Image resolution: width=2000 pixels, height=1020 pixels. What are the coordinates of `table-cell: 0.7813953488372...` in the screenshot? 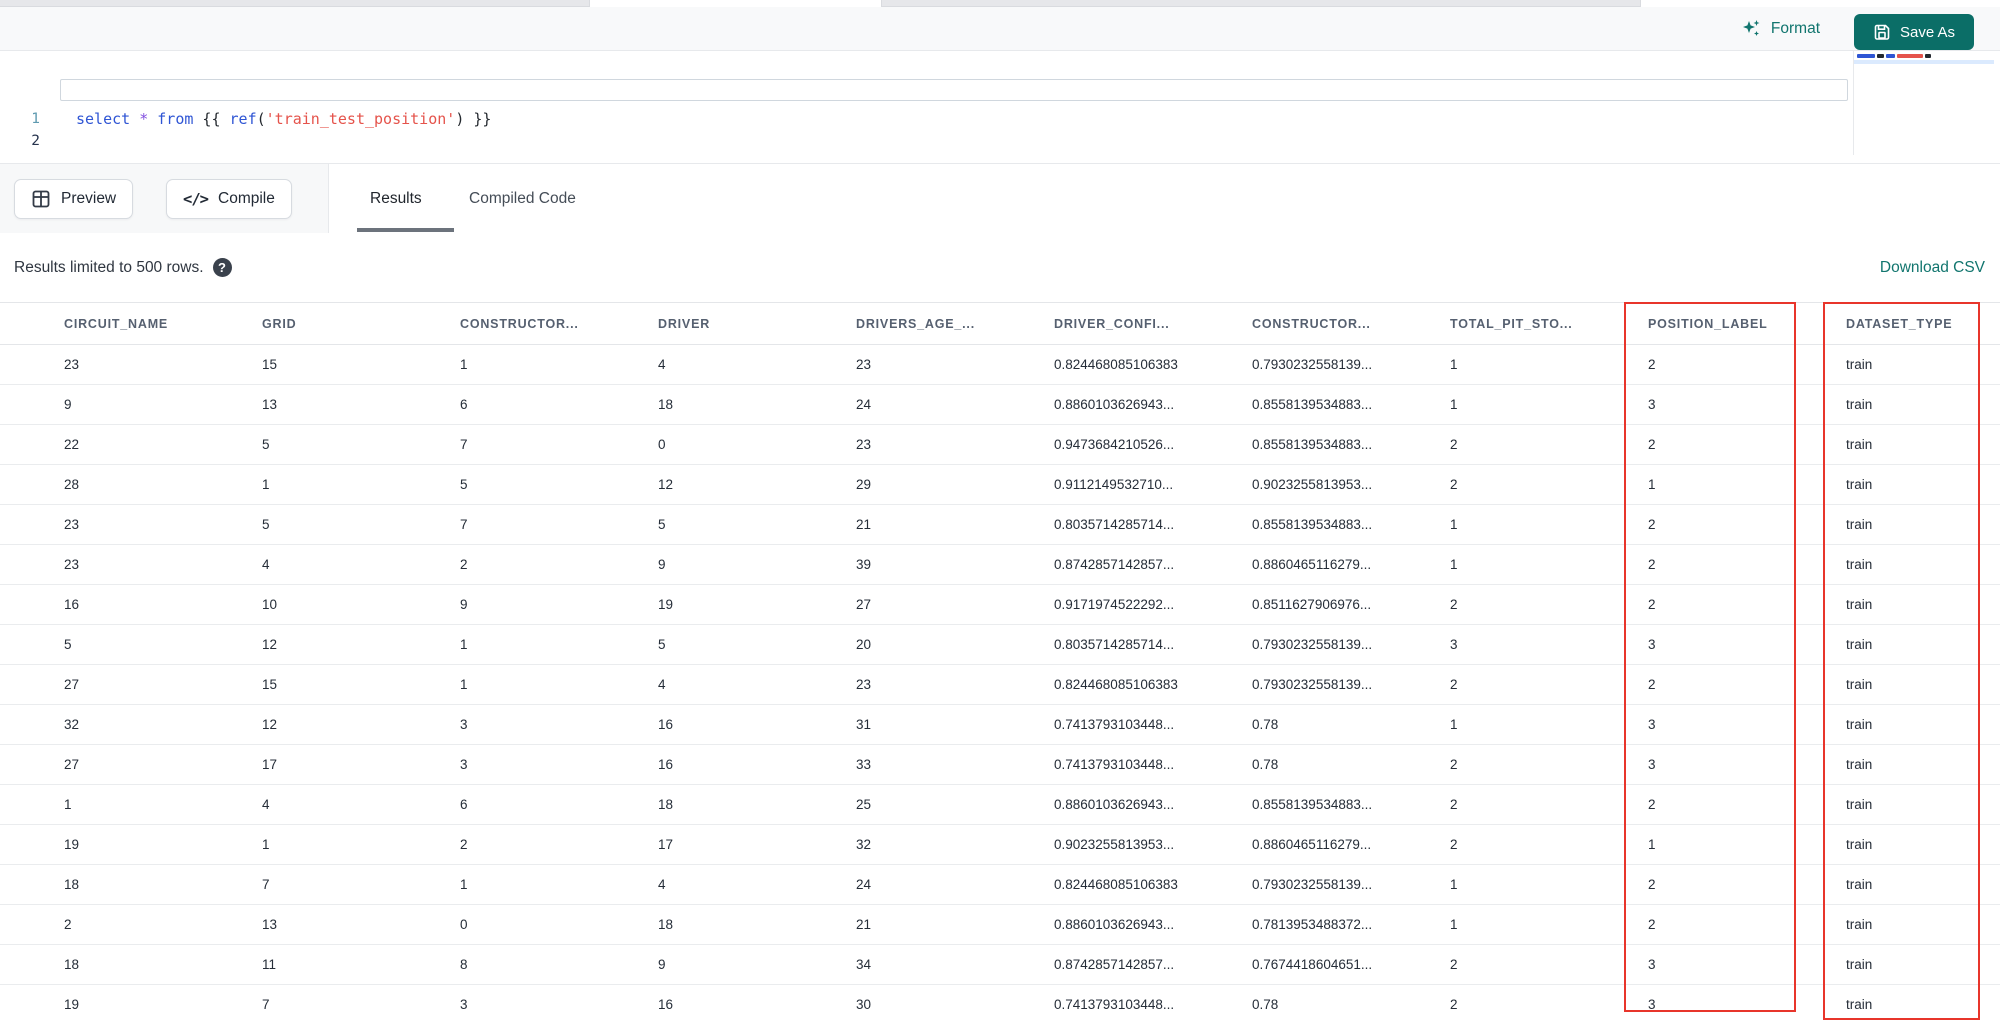 It's located at (1312, 924).